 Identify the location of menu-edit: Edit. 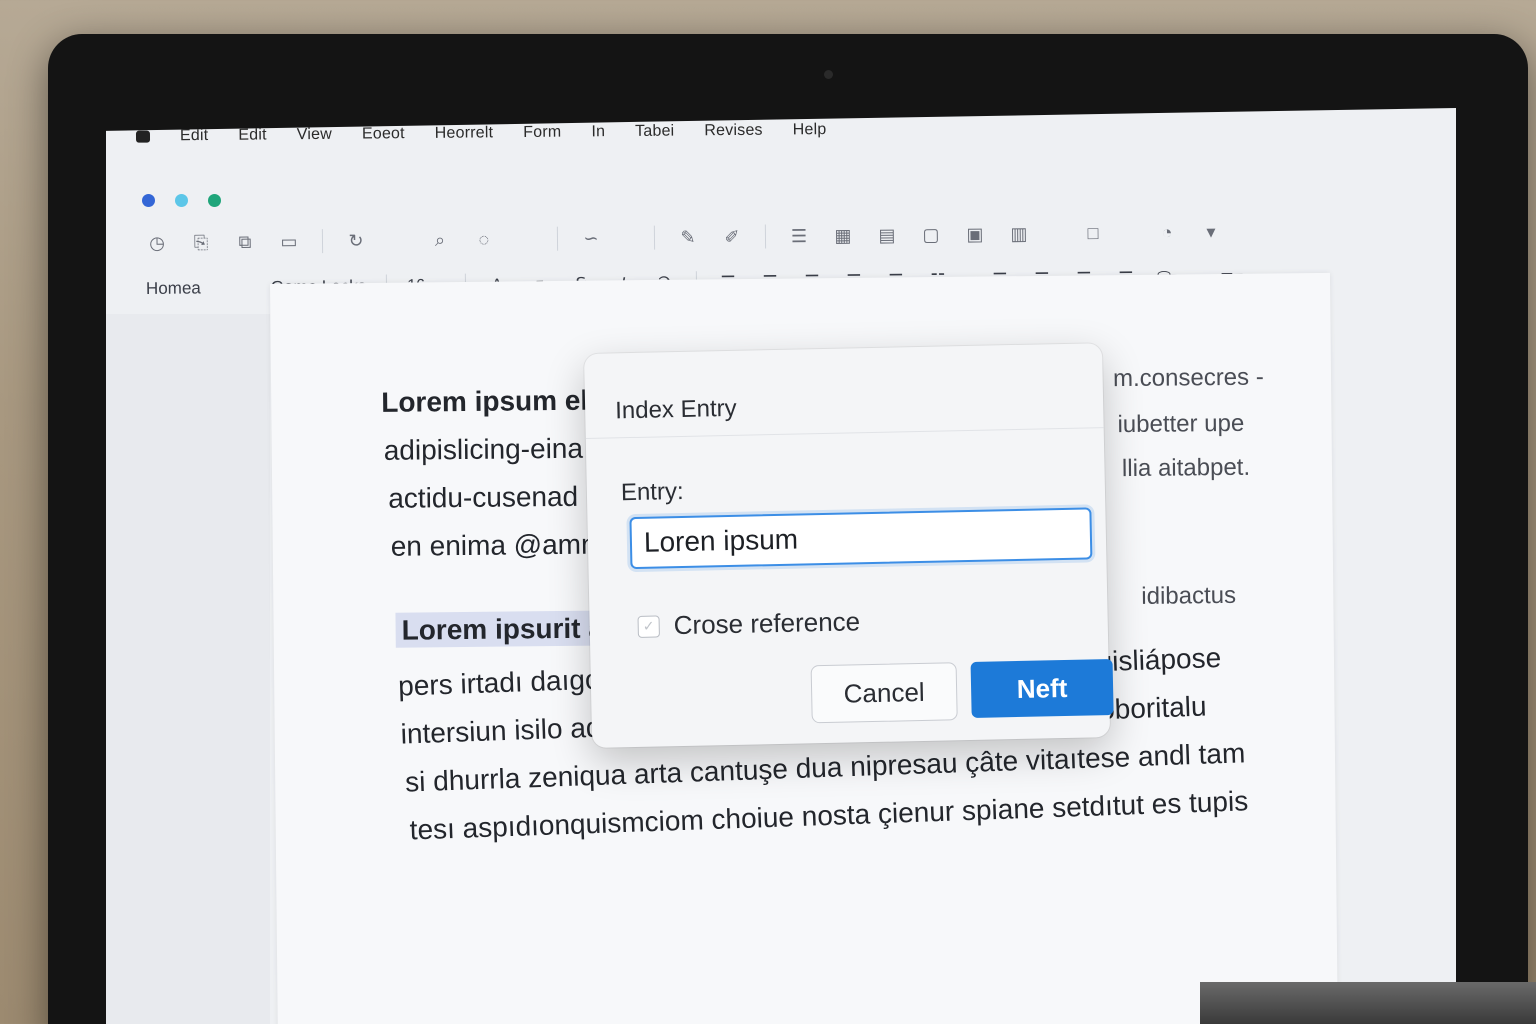
(194, 136).